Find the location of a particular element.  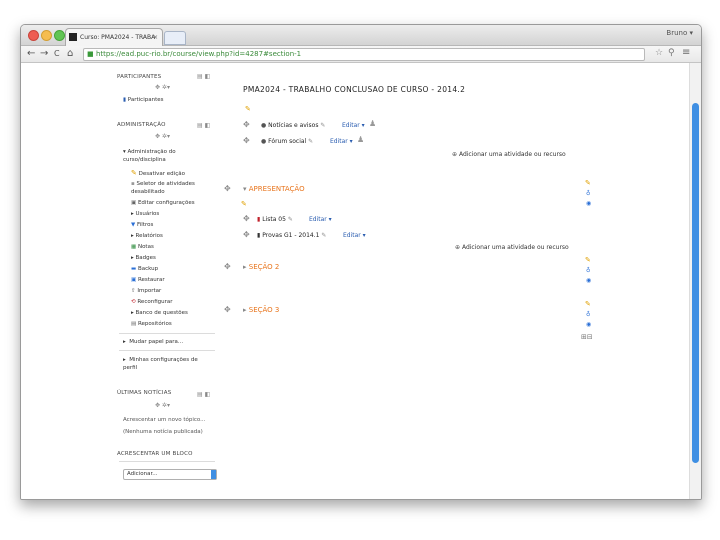

admin-divider is located at coordinates (167, 333).